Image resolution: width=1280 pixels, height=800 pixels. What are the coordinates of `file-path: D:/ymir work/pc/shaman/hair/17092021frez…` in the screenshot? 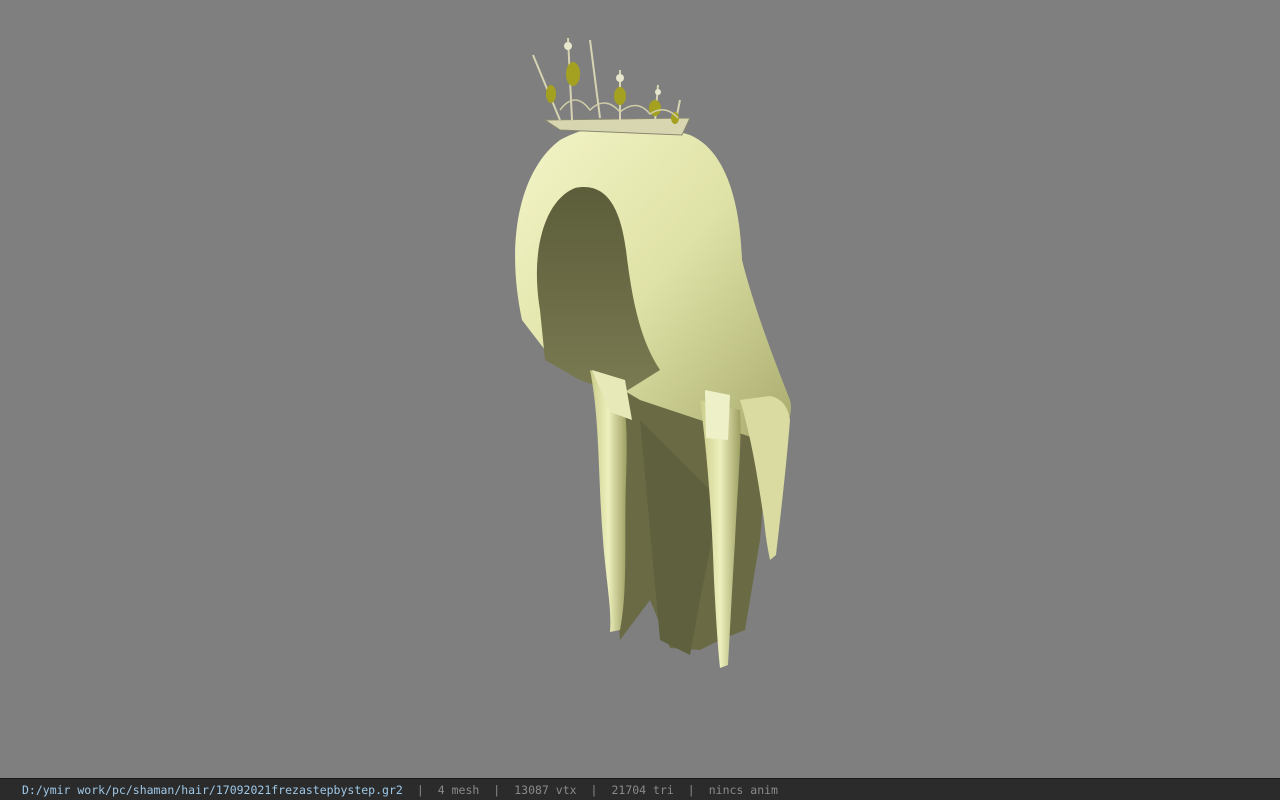 It's located at (212, 789).